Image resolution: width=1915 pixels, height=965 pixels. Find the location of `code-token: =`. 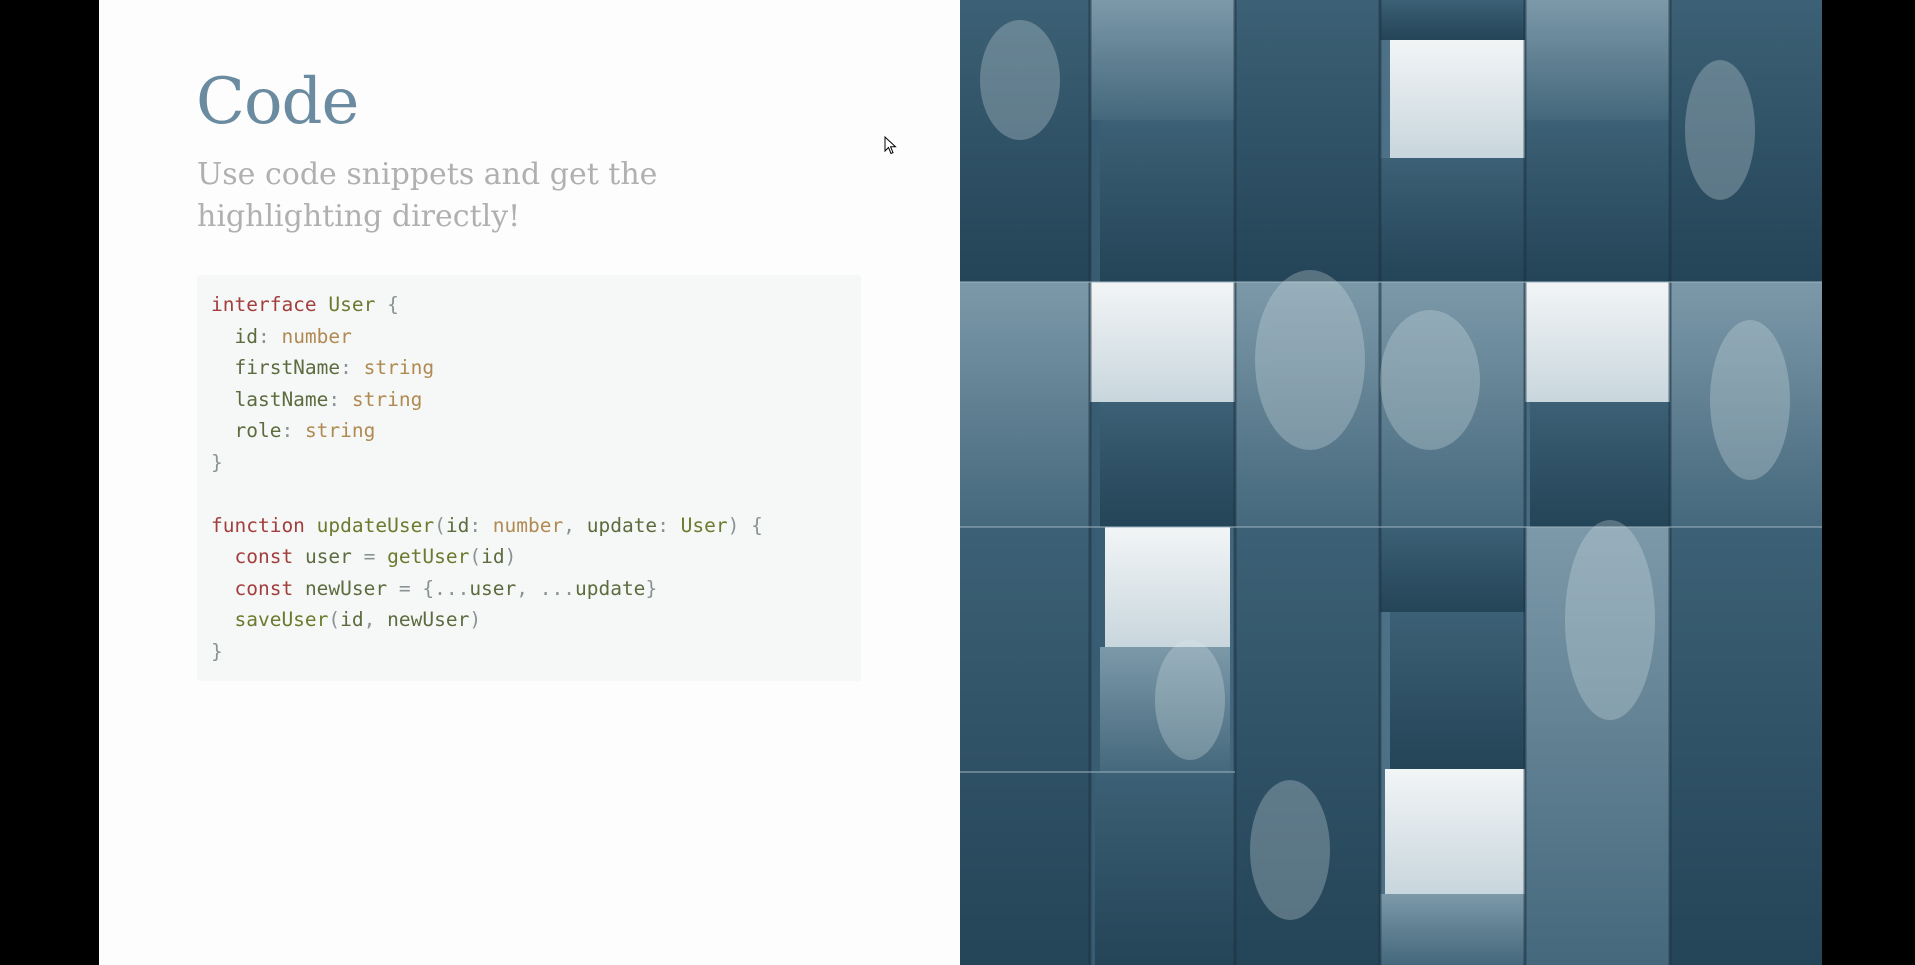

code-token: = is located at coordinates (369, 556).